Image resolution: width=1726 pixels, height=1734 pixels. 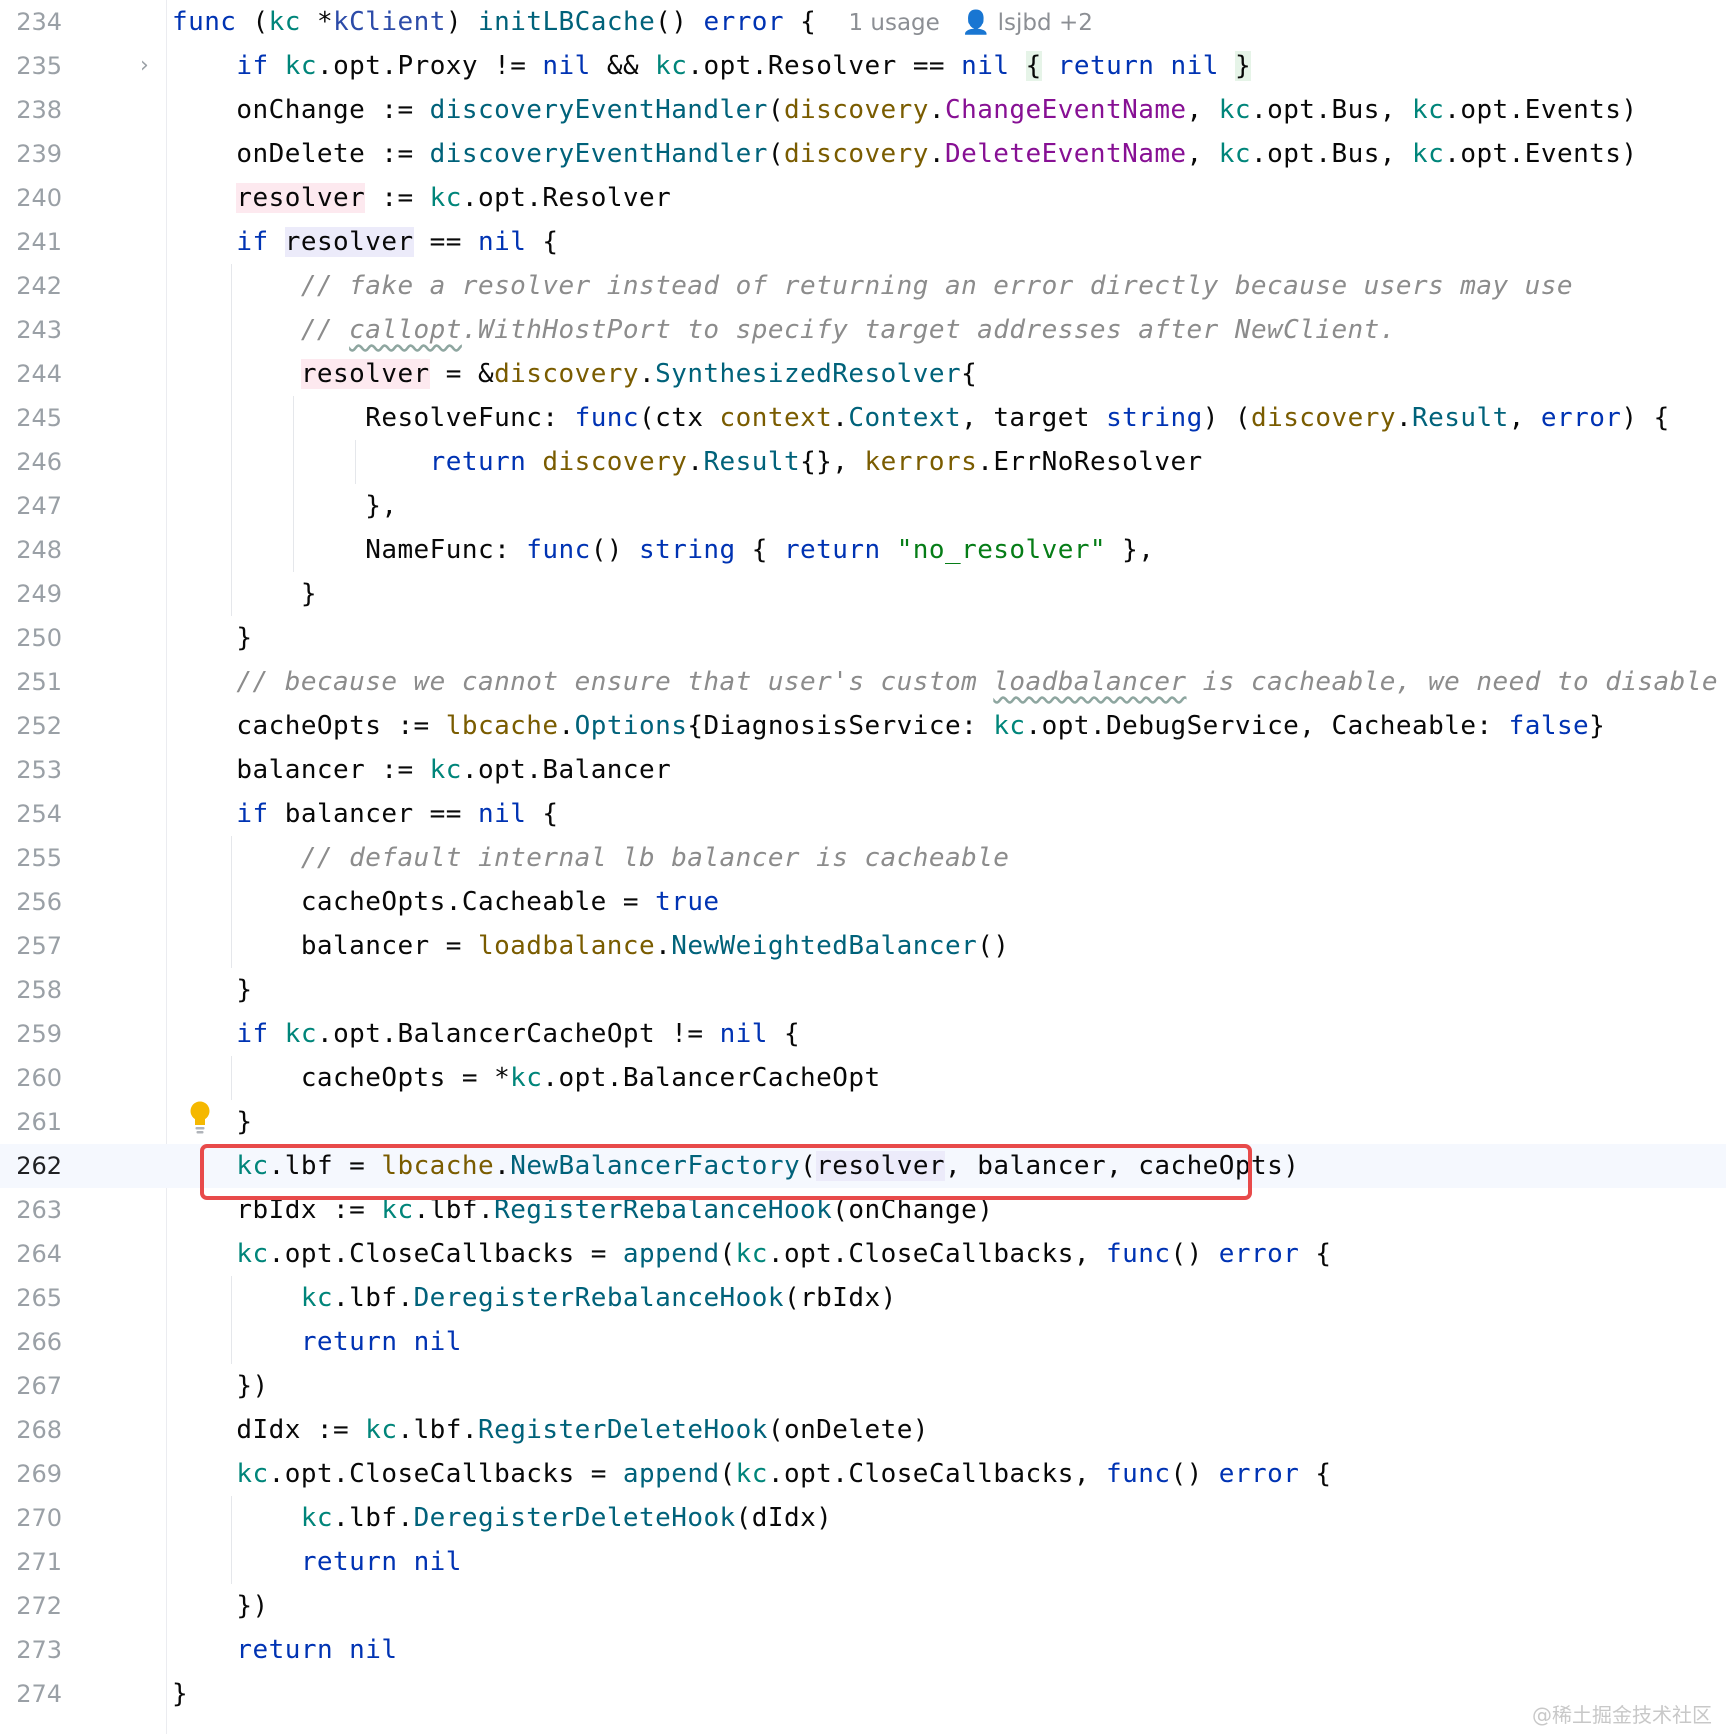 What do you see at coordinates (39, 1122) in the screenshot?
I see `line-number: 261` at bounding box center [39, 1122].